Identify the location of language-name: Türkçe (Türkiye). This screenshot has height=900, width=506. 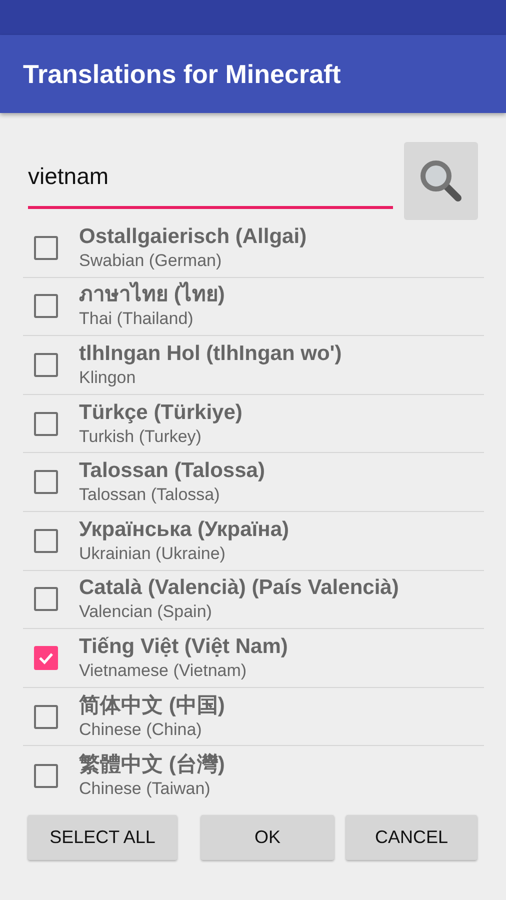
(160, 413).